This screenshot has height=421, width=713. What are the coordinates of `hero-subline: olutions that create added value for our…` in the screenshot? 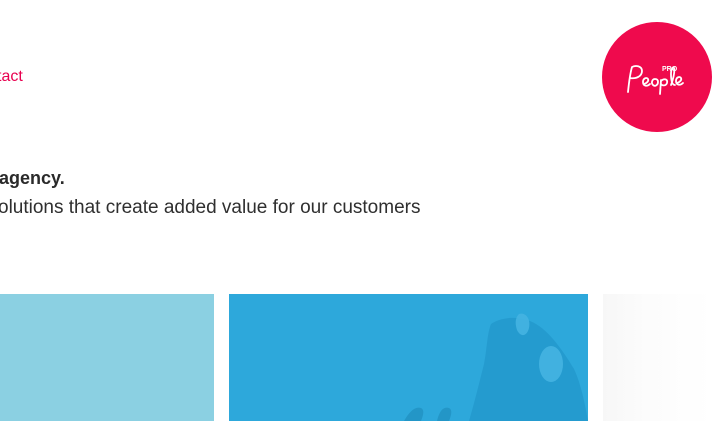 It's located at (210, 207).